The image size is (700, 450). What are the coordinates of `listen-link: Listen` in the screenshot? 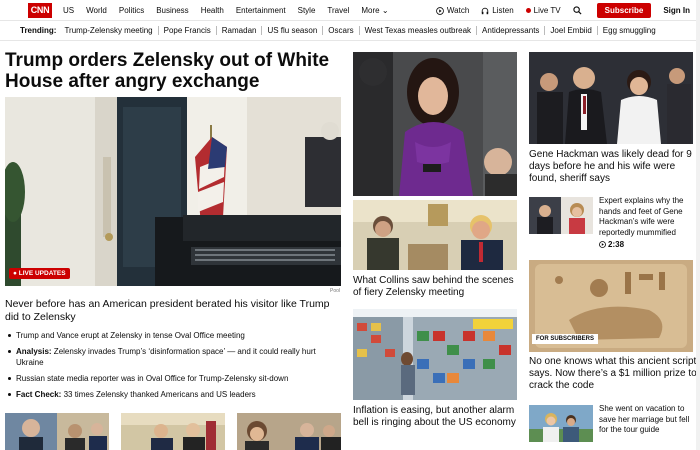 It's located at (497, 10).